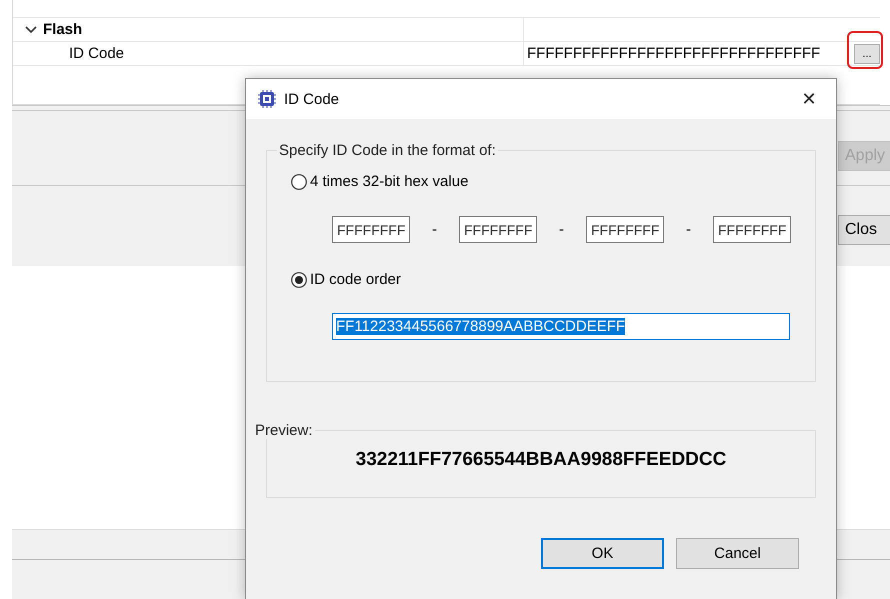  Describe the element at coordinates (809, 99) in the screenshot. I see `close-button: ✕` at that location.